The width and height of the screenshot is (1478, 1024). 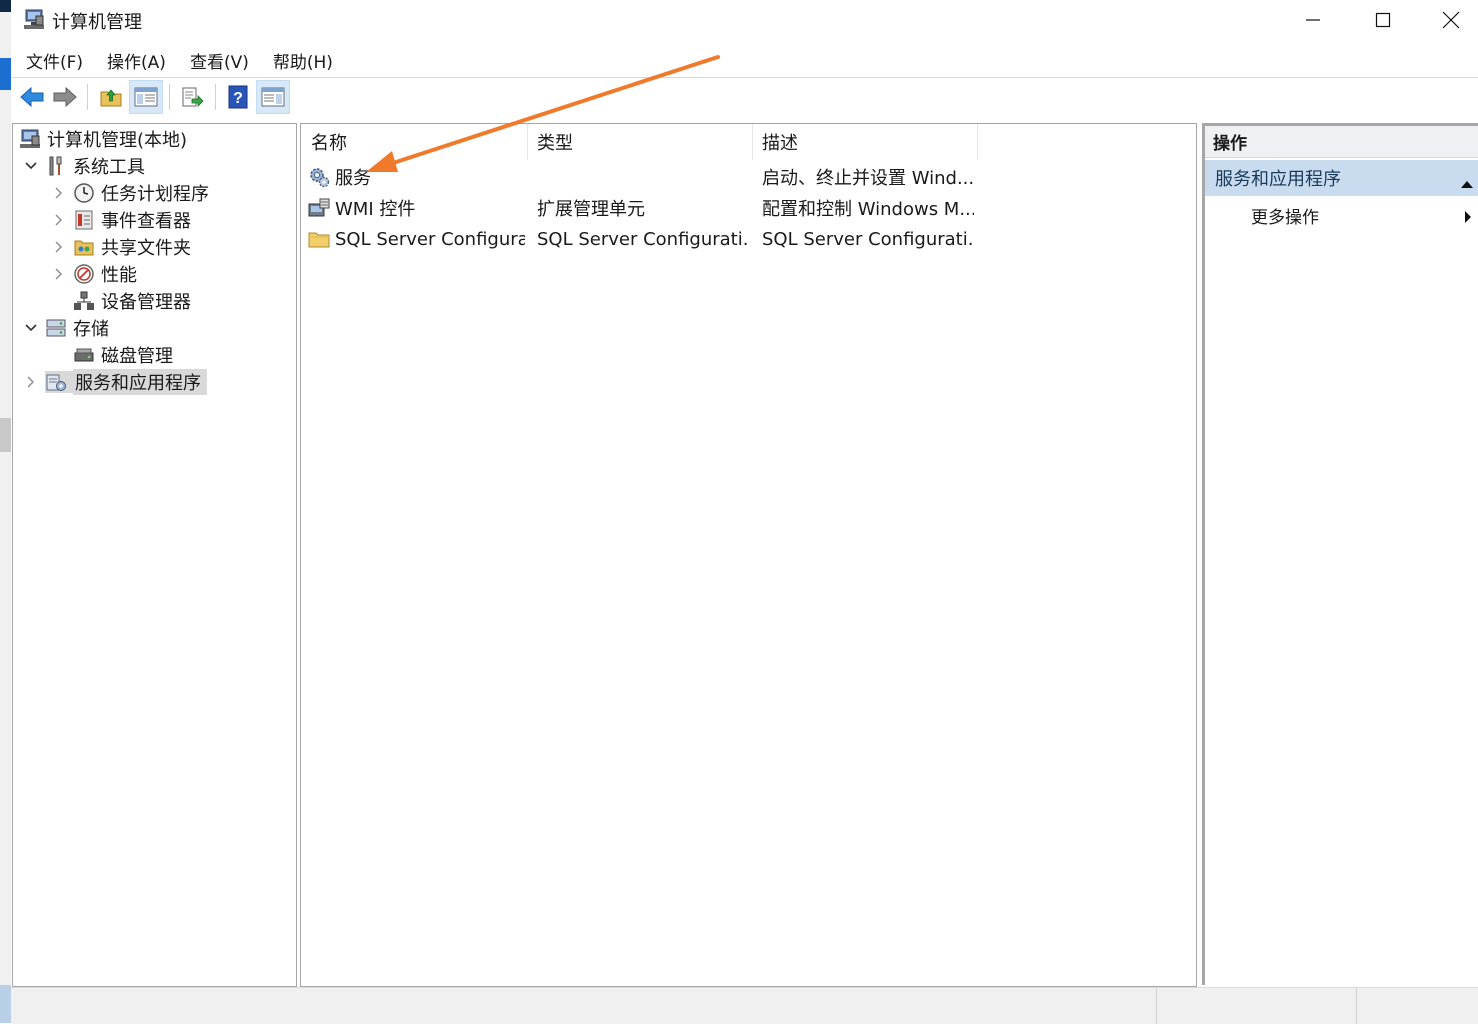 What do you see at coordinates (977, 142) in the screenshot?
I see `column-divider` at bounding box center [977, 142].